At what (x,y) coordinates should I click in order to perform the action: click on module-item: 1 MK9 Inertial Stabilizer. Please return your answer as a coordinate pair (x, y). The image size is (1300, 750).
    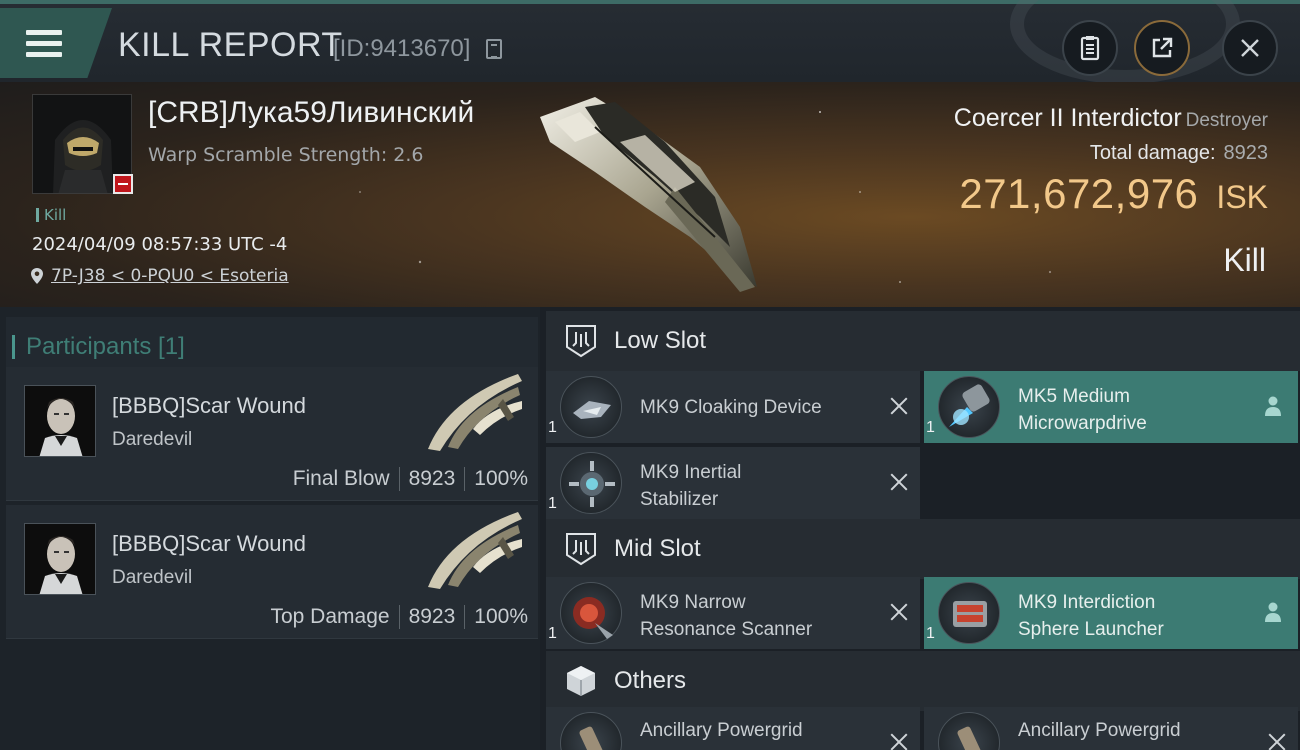
    Looking at the image, I should click on (733, 483).